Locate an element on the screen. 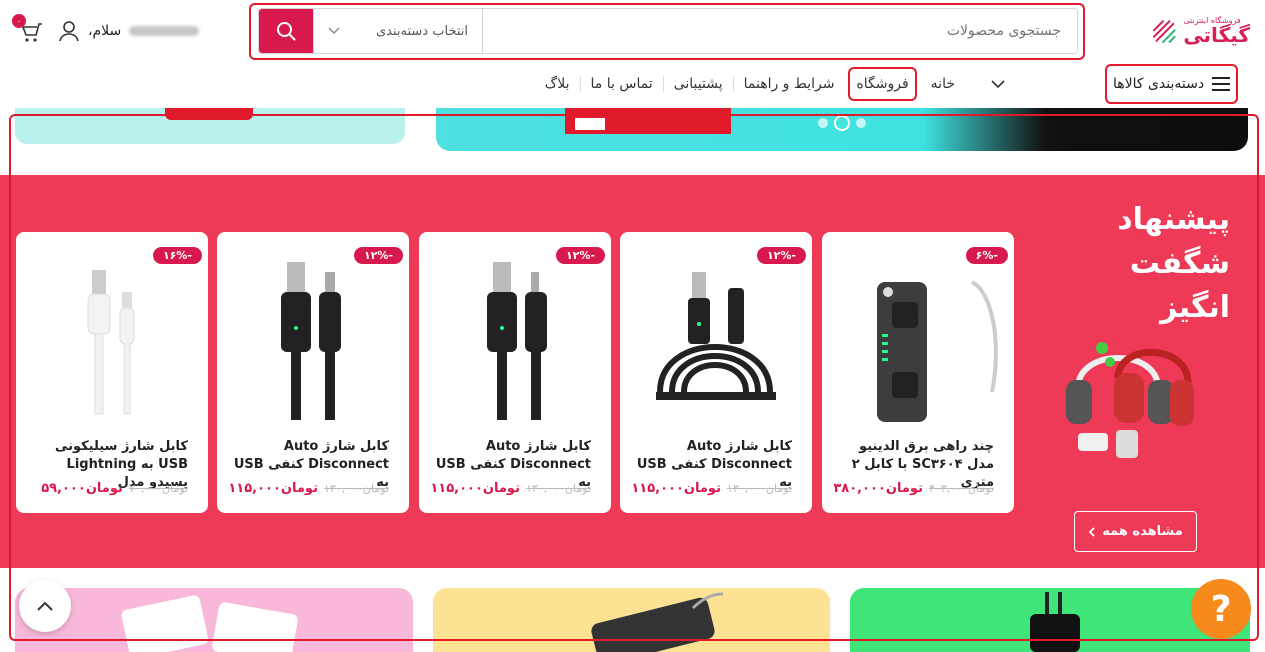 The height and width of the screenshot is (652, 1265). user-icon is located at coordinates (69, 31).